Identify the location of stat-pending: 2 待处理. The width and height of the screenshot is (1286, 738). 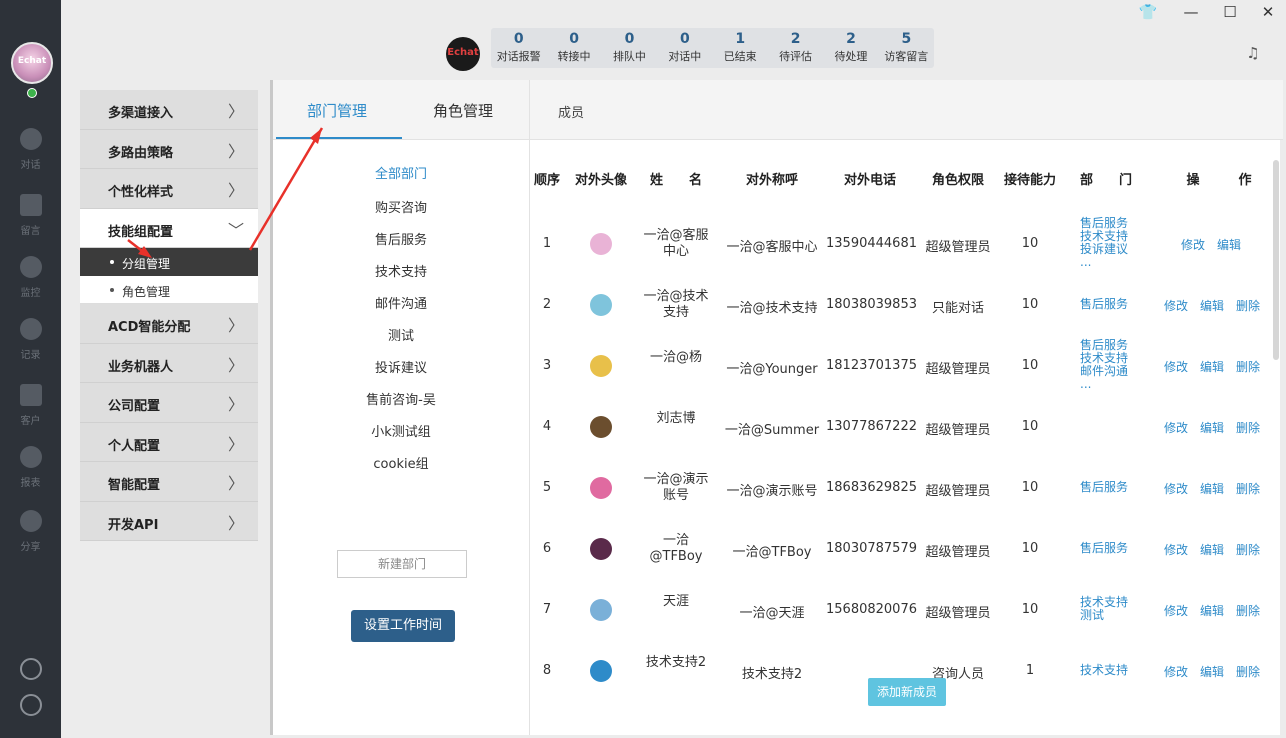
(850, 48).